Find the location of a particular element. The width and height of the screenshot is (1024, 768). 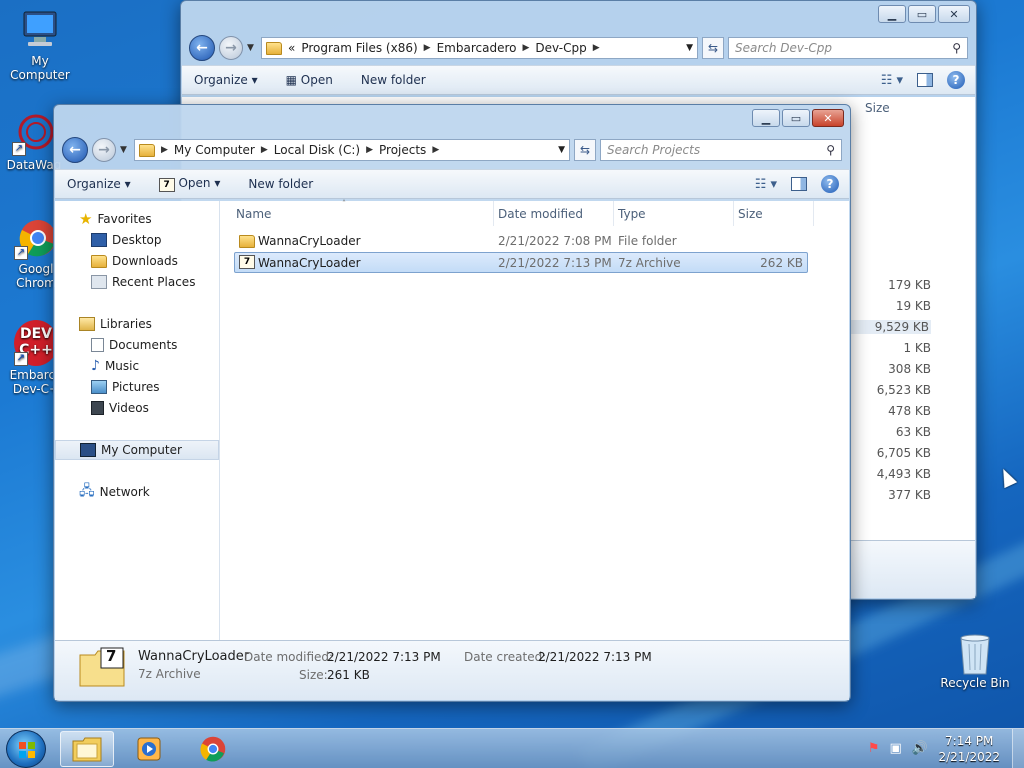

size-cell: 9,529 KB is located at coordinates (888, 327).